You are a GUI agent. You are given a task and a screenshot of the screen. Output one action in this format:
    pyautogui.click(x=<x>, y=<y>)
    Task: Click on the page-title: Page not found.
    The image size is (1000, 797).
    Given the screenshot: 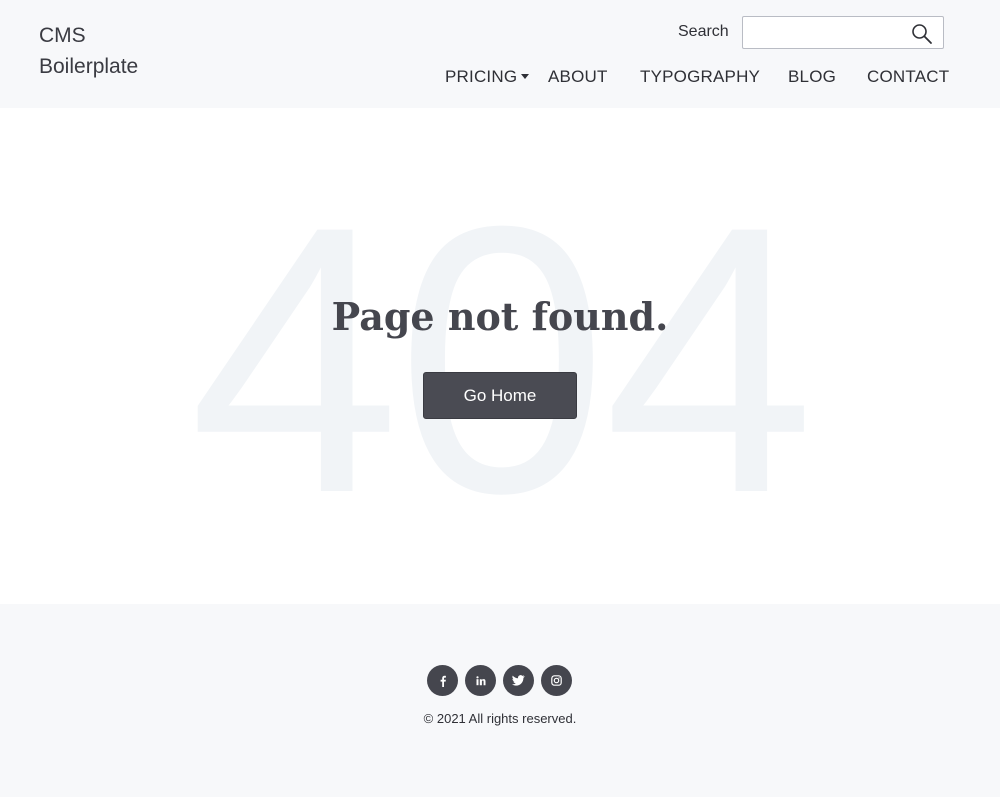 What is the action you would take?
    pyautogui.click(x=500, y=316)
    